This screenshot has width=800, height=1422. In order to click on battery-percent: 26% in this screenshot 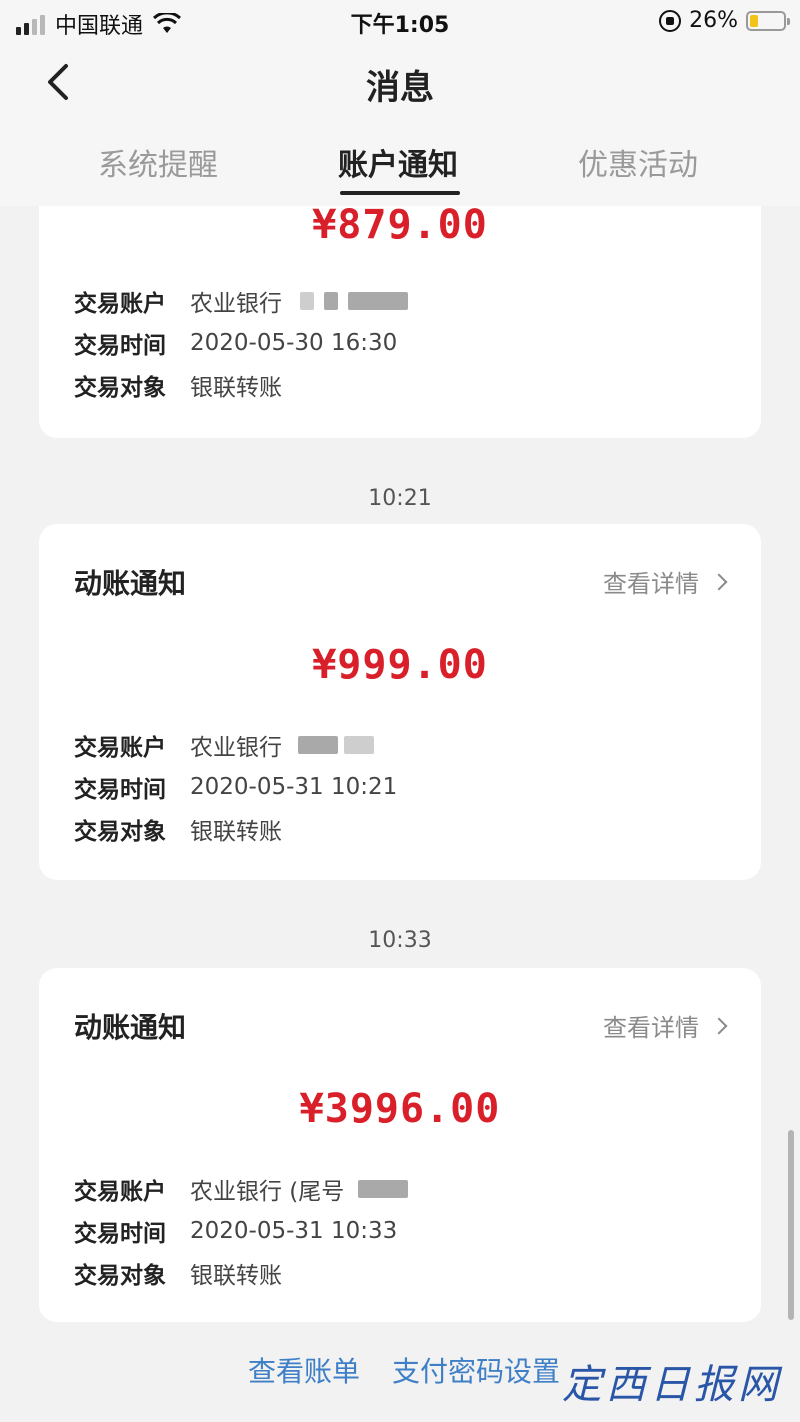, I will do `click(713, 20)`.